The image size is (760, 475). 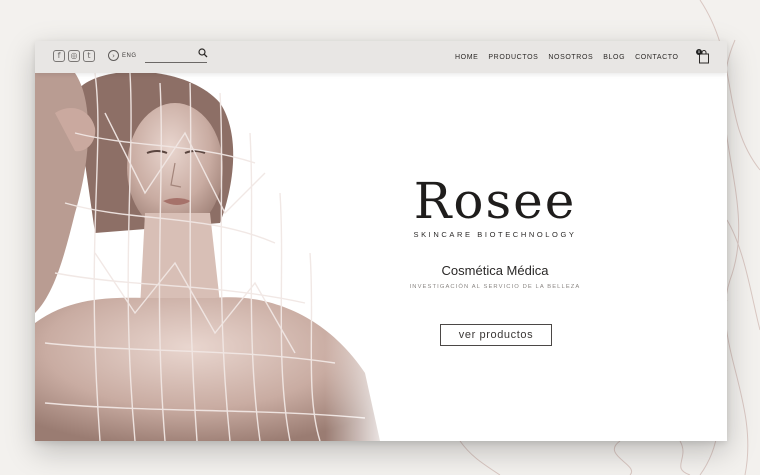 I want to click on brand-logo: Rosee, so click(x=495, y=201).